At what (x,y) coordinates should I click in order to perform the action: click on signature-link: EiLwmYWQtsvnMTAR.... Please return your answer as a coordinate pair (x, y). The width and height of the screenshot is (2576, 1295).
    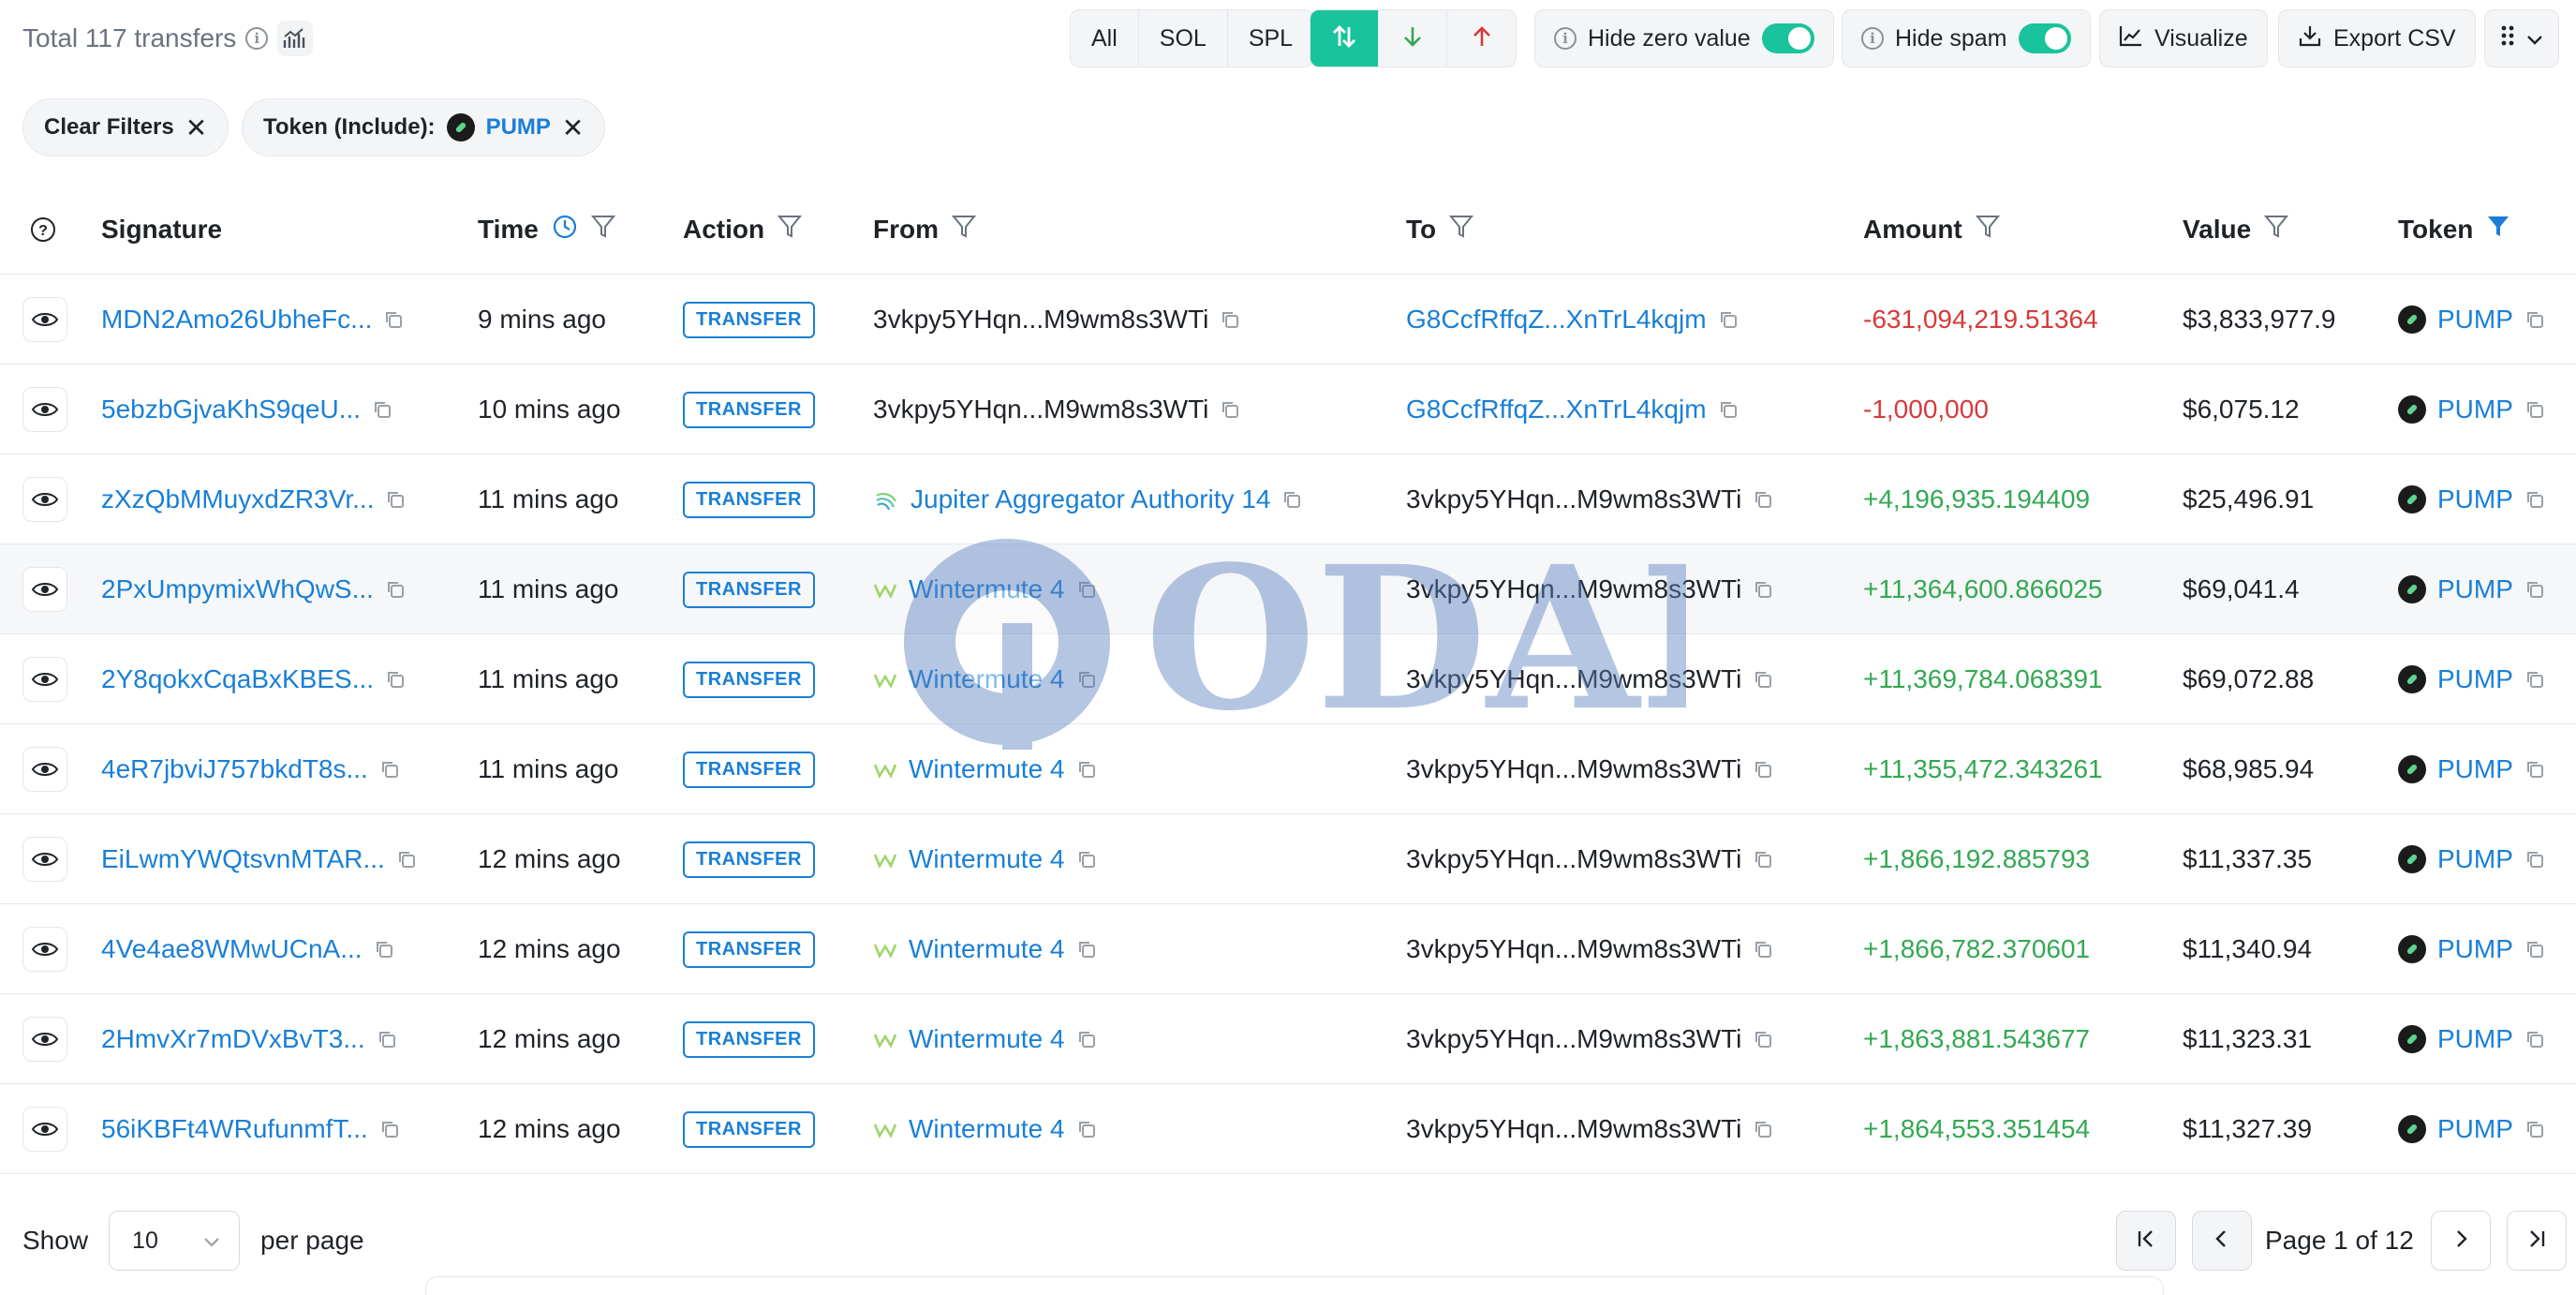
    Looking at the image, I should click on (243, 859).